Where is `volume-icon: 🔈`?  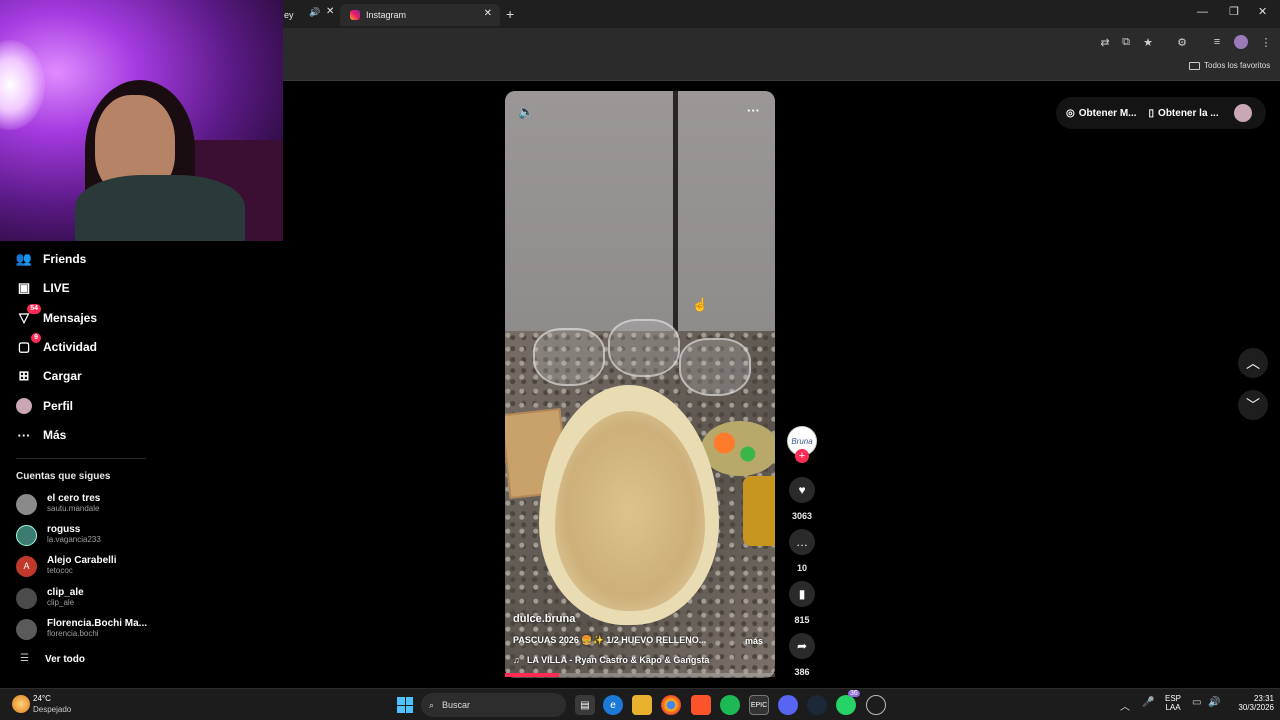 volume-icon: 🔈 is located at coordinates (526, 112).